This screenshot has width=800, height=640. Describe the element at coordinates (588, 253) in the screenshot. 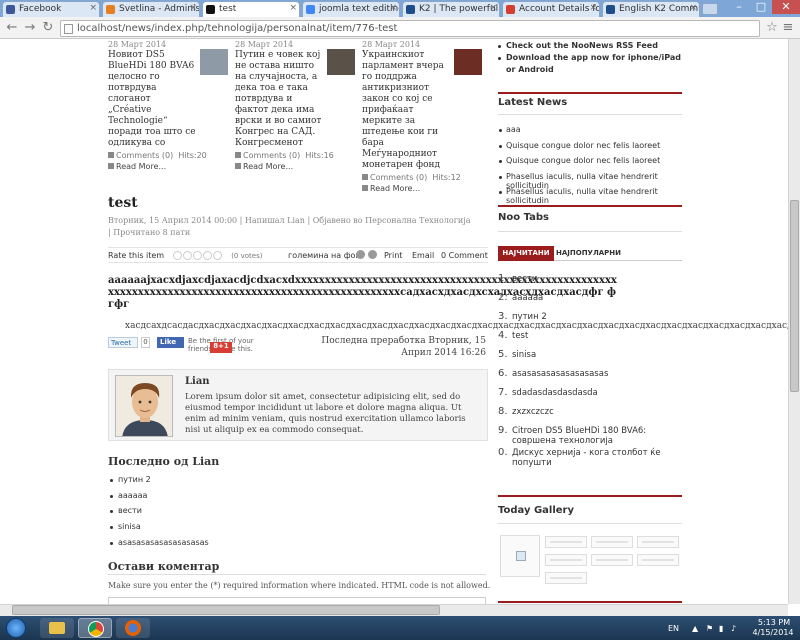

I see `tab-most-popular: НАЈПОПУЛАРНИ` at that location.